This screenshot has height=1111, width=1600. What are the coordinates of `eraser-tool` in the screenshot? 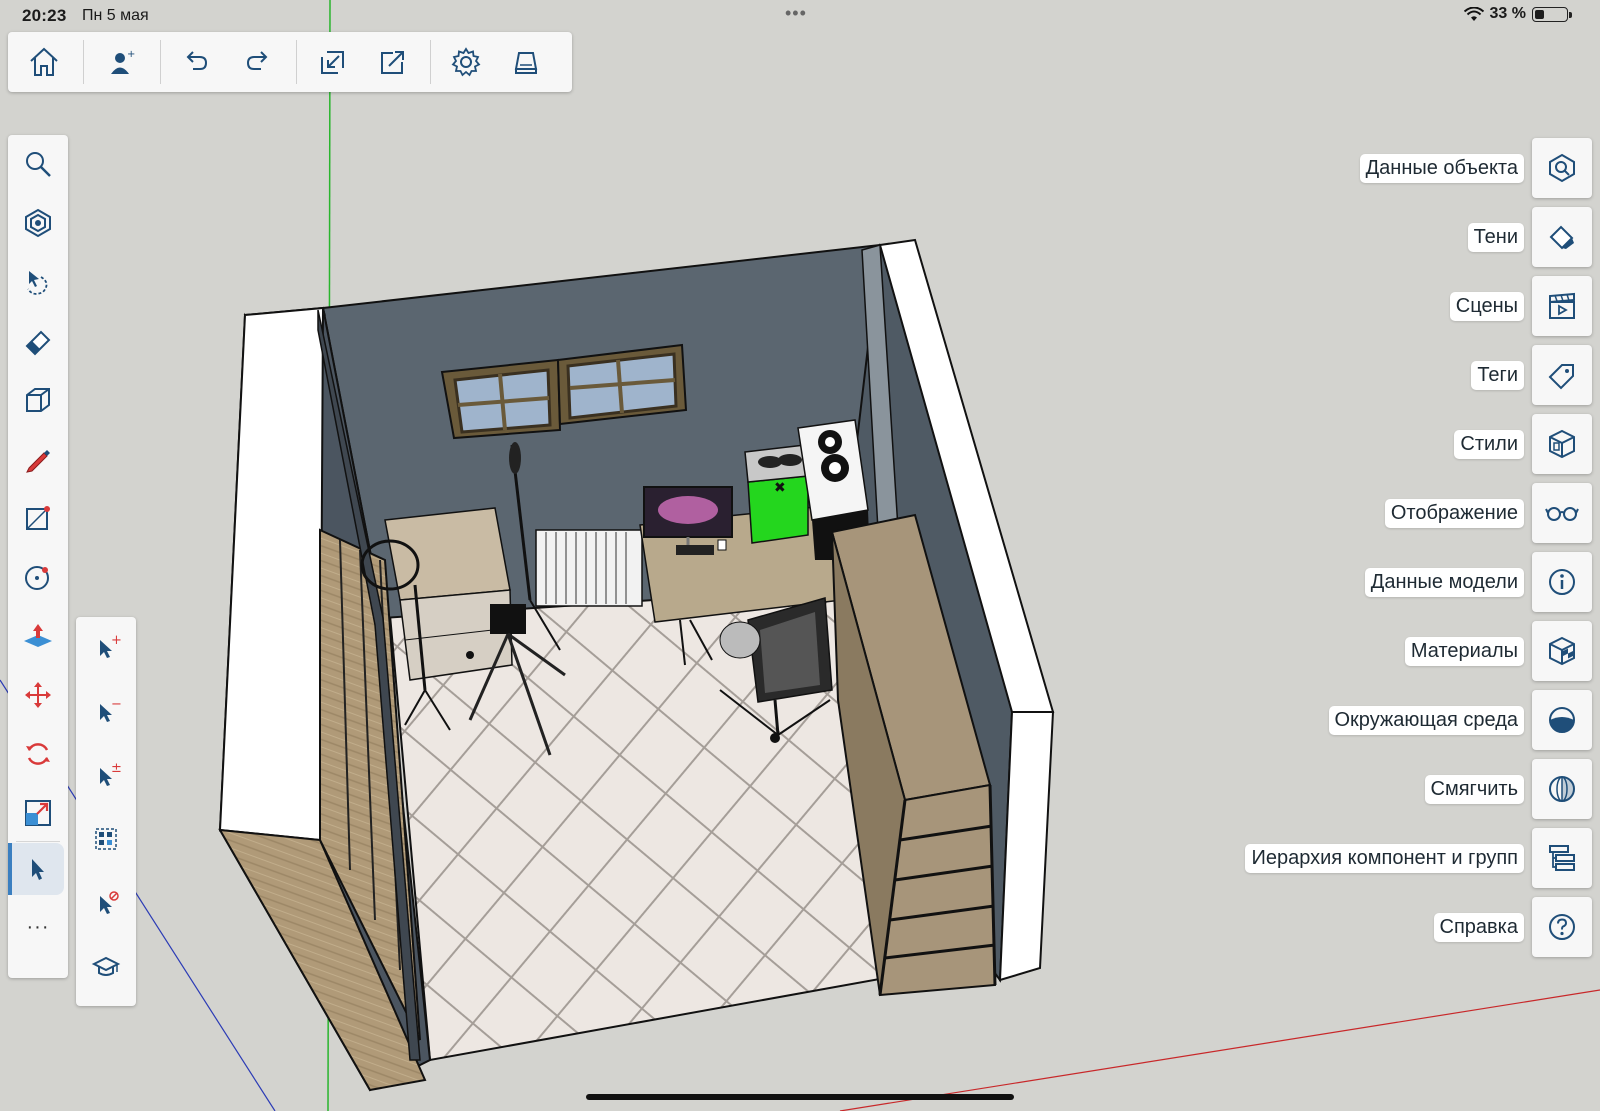 It's located at (38, 341).